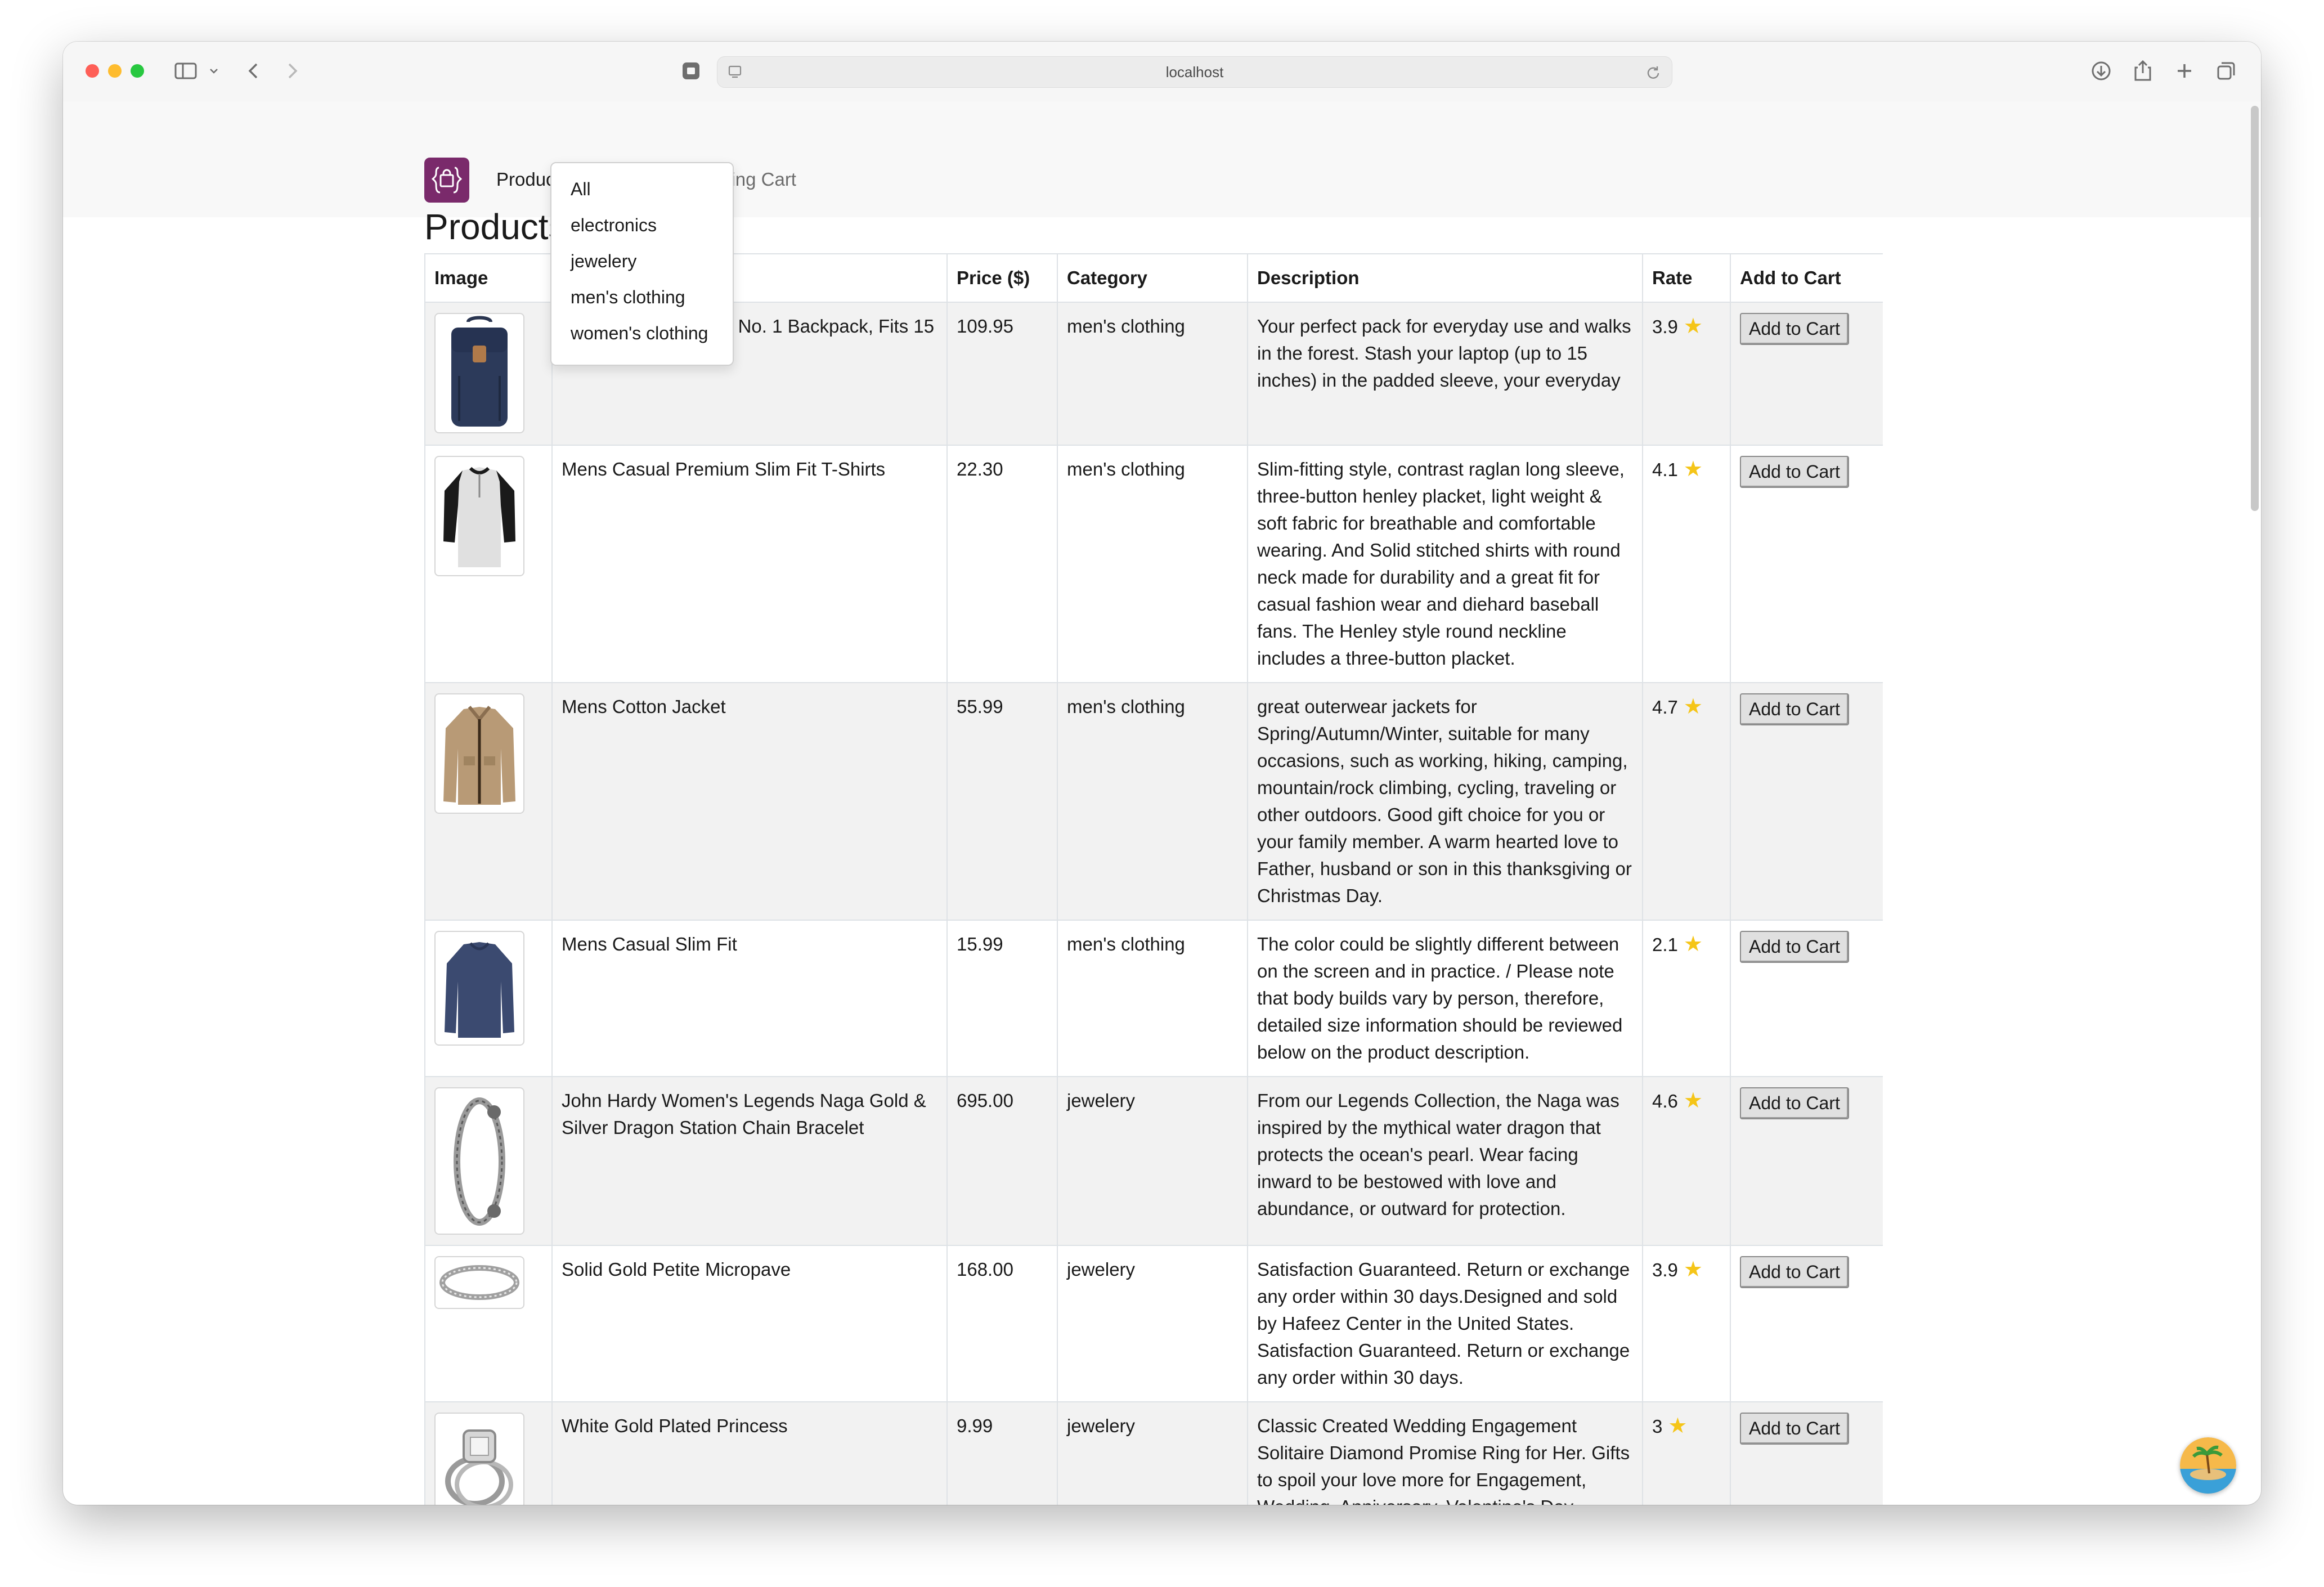  Describe the element at coordinates (628, 297) in the screenshot. I see `category-option-mens-clothing: men's clothing` at that location.